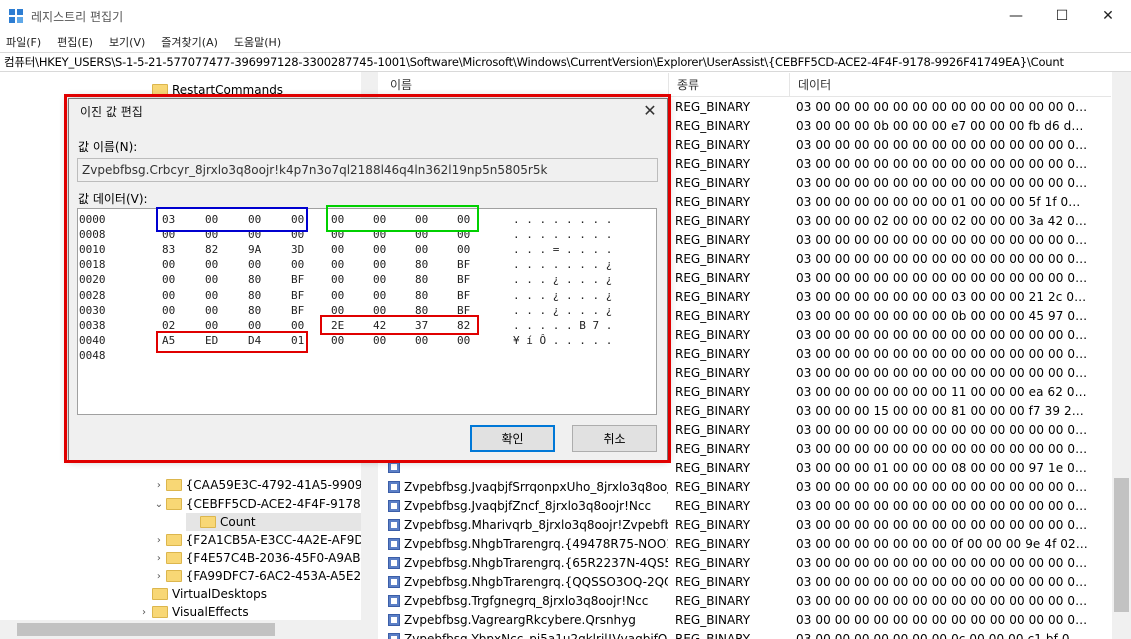 The image size is (1131, 639). What do you see at coordinates (23, 42) in the screenshot?
I see `menu-file: 파일(F)` at bounding box center [23, 42].